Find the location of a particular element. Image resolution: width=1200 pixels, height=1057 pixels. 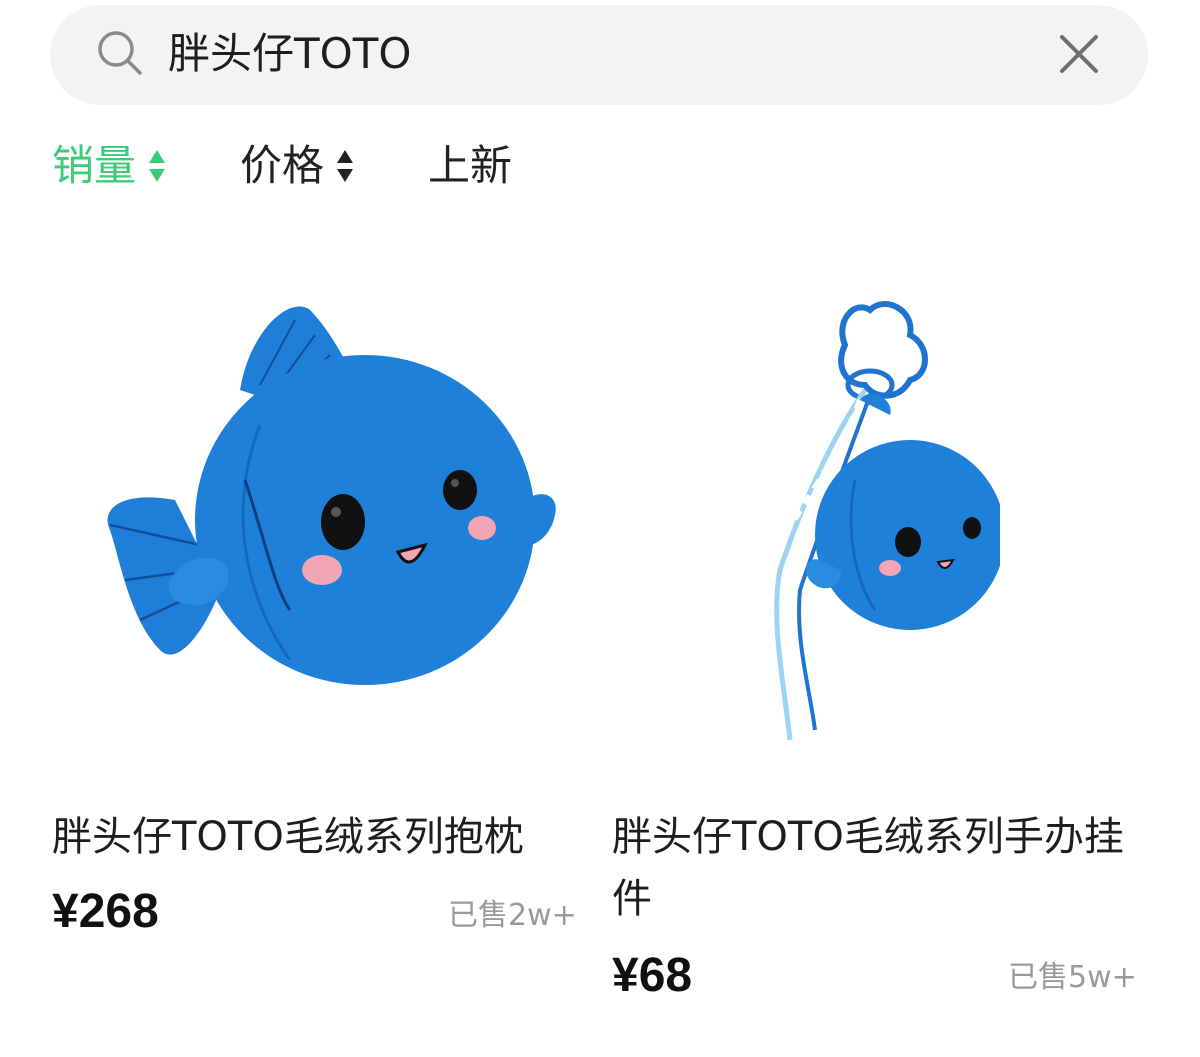

sort-by-new: 上新 is located at coordinates (470, 166).